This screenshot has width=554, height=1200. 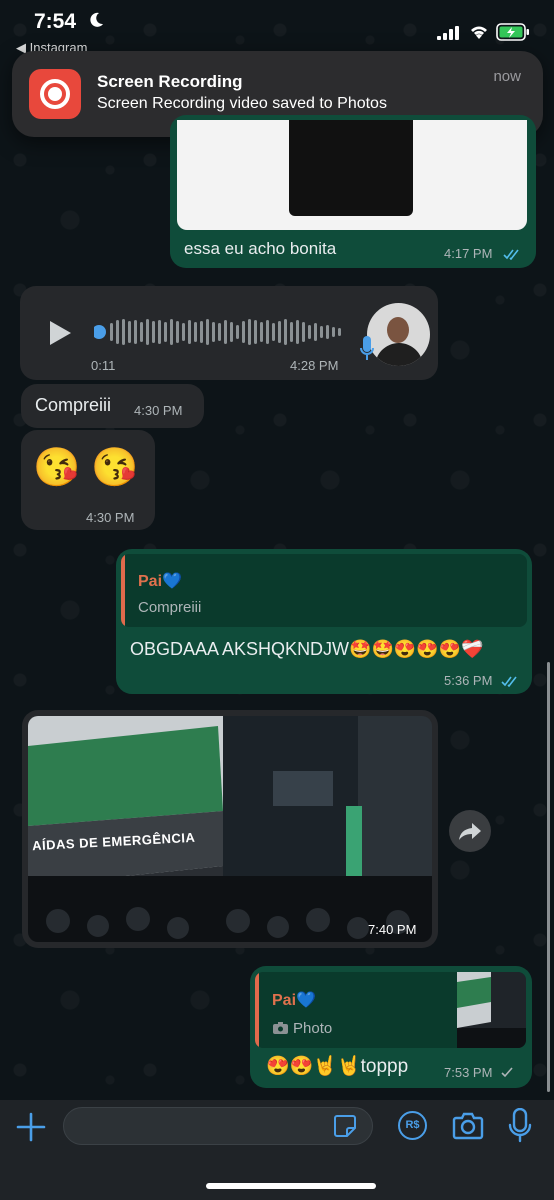 What do you see at coordinates (391, 1027) in the screenshot?
I see `message-outgoing-reply-photo: Pai💙 Photo 😍😍🤘🤘toppp 7:53 PM` at bounding box center [391, 1027].